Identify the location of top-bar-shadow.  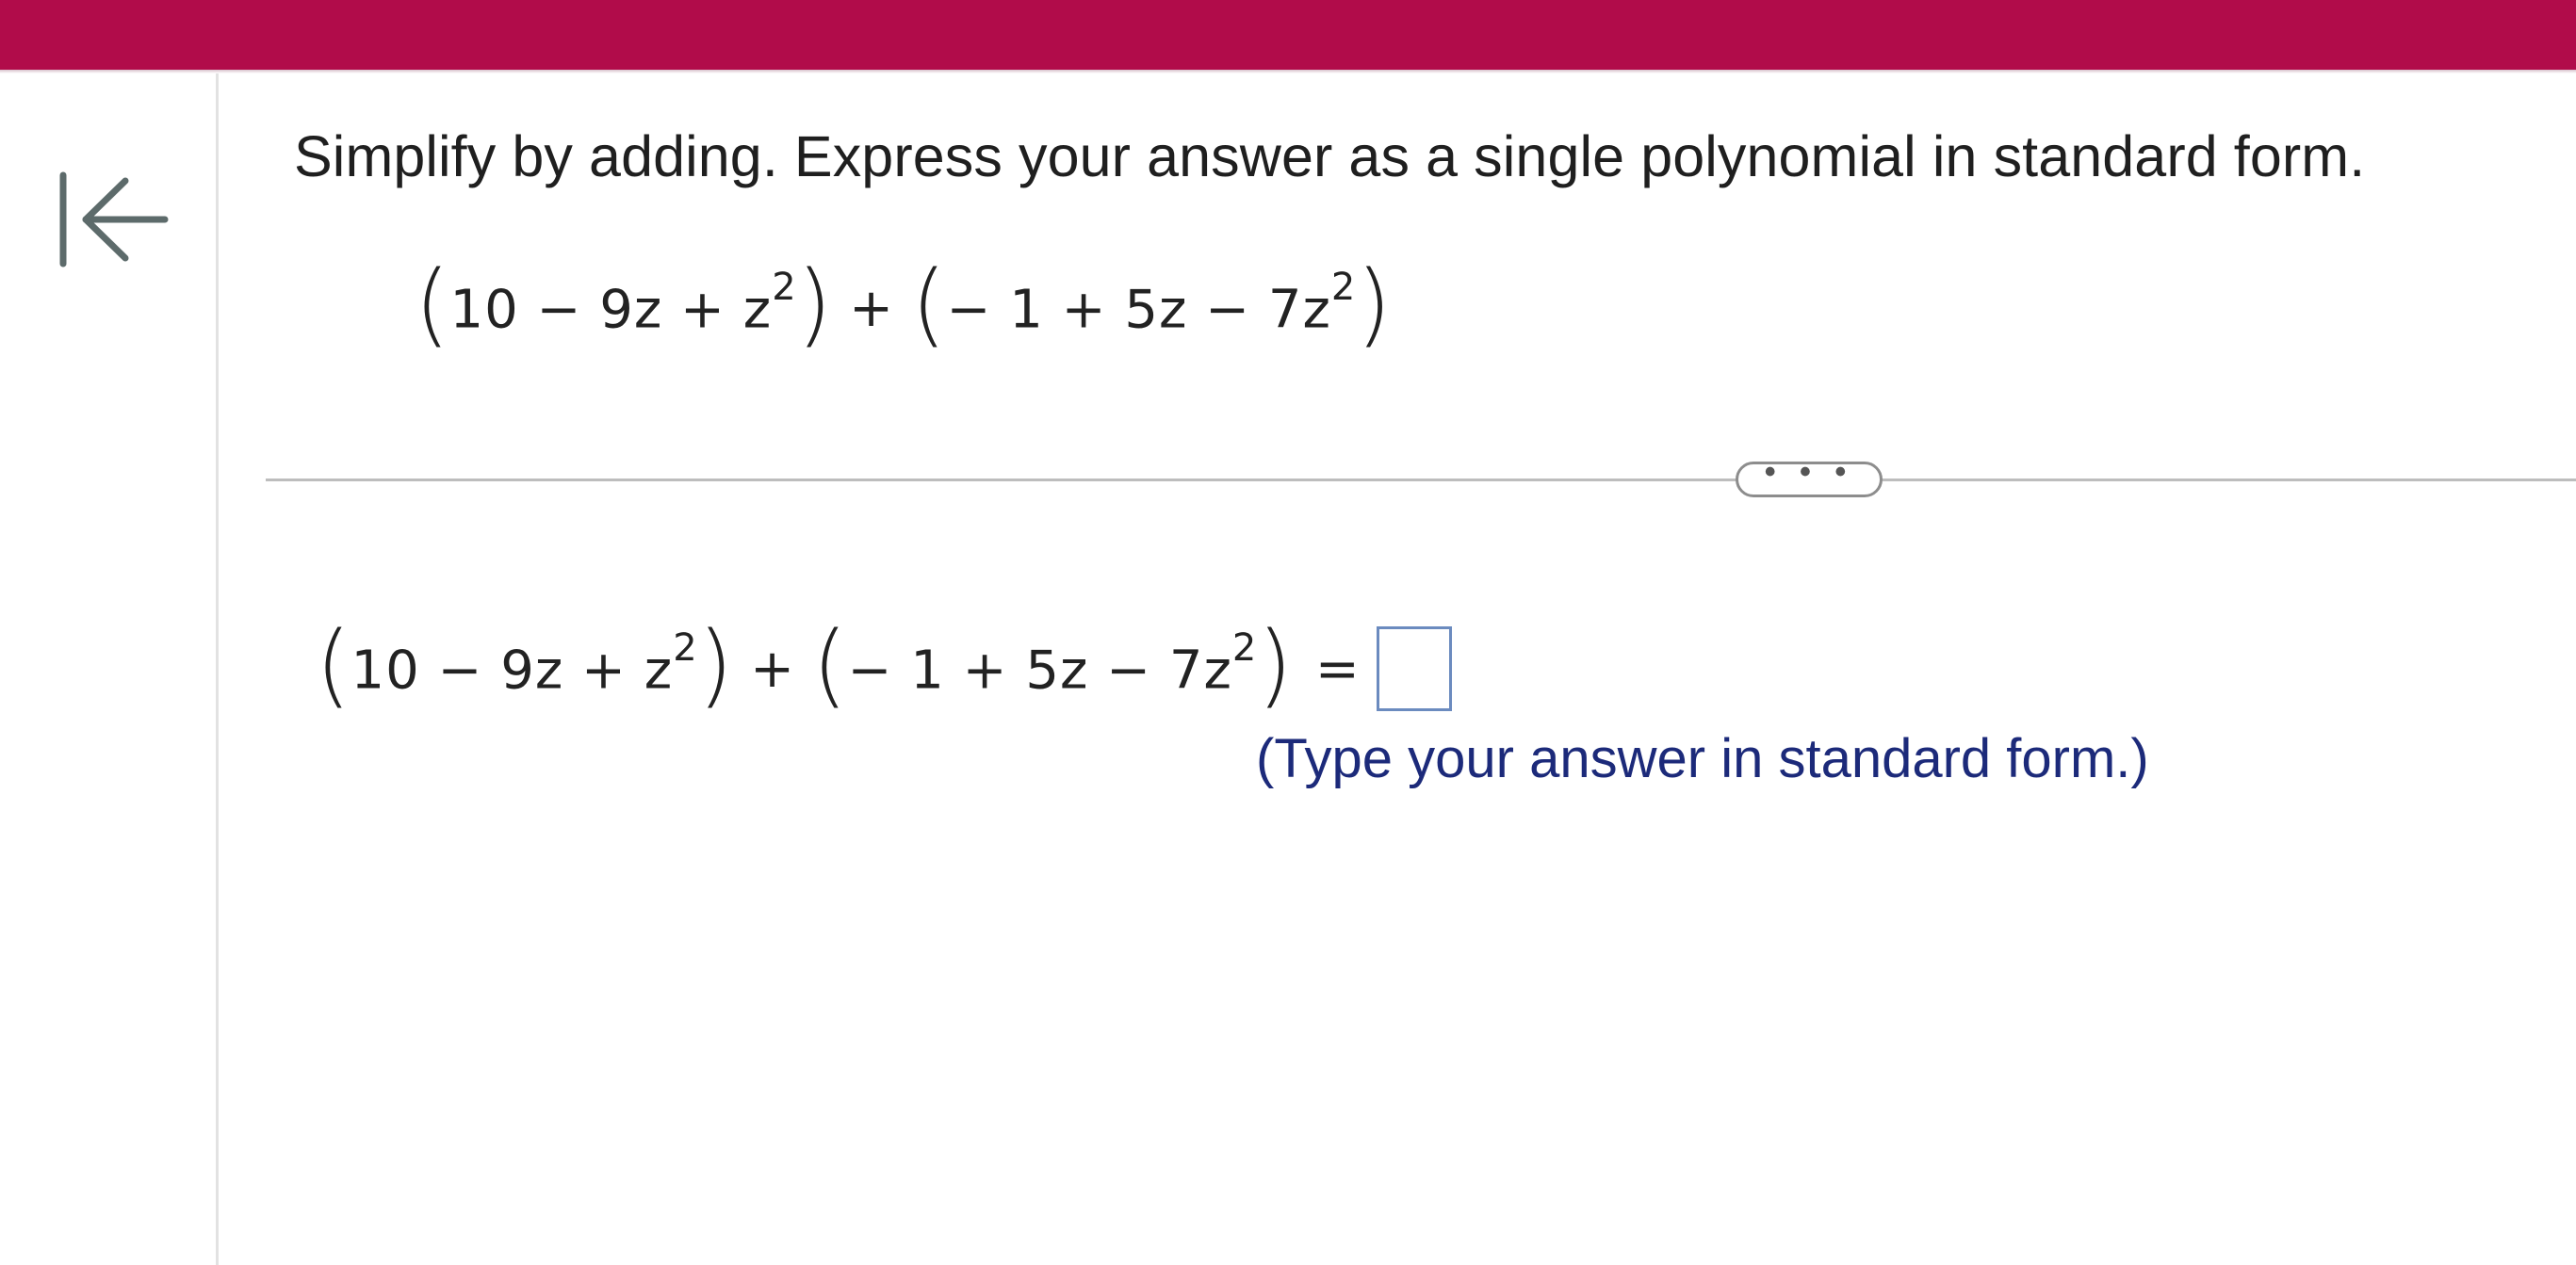
(1288, 71).